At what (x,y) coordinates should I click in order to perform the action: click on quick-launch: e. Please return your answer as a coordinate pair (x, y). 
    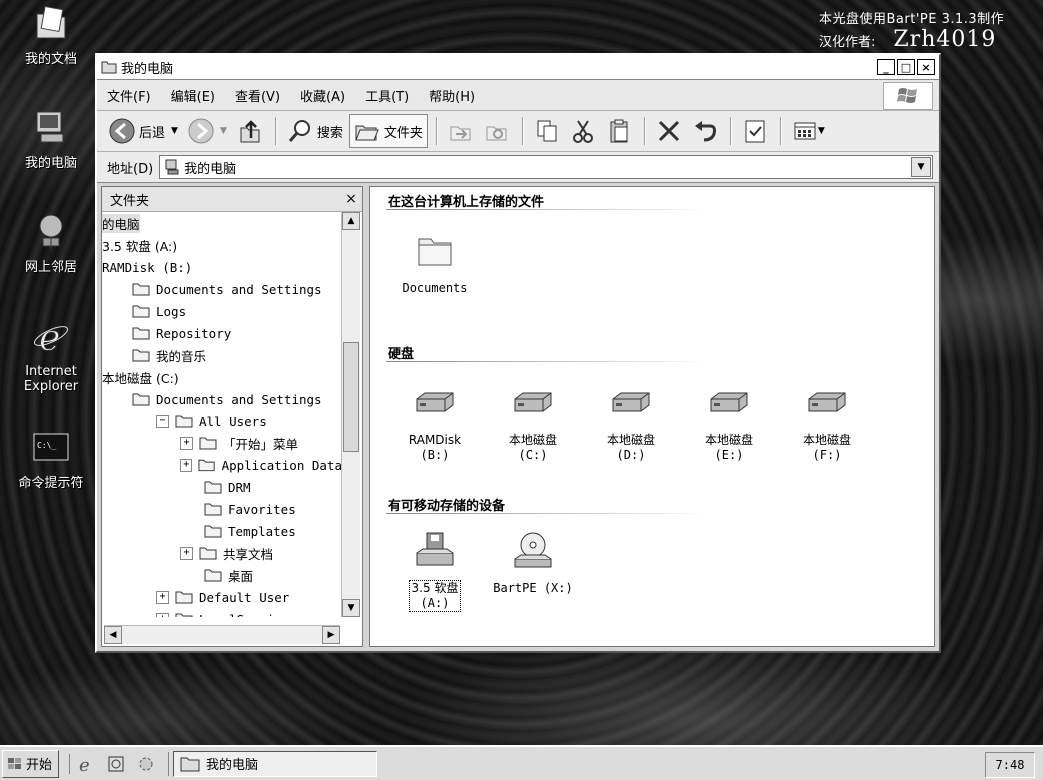
    Looking at the image, I should click on (117, 763).